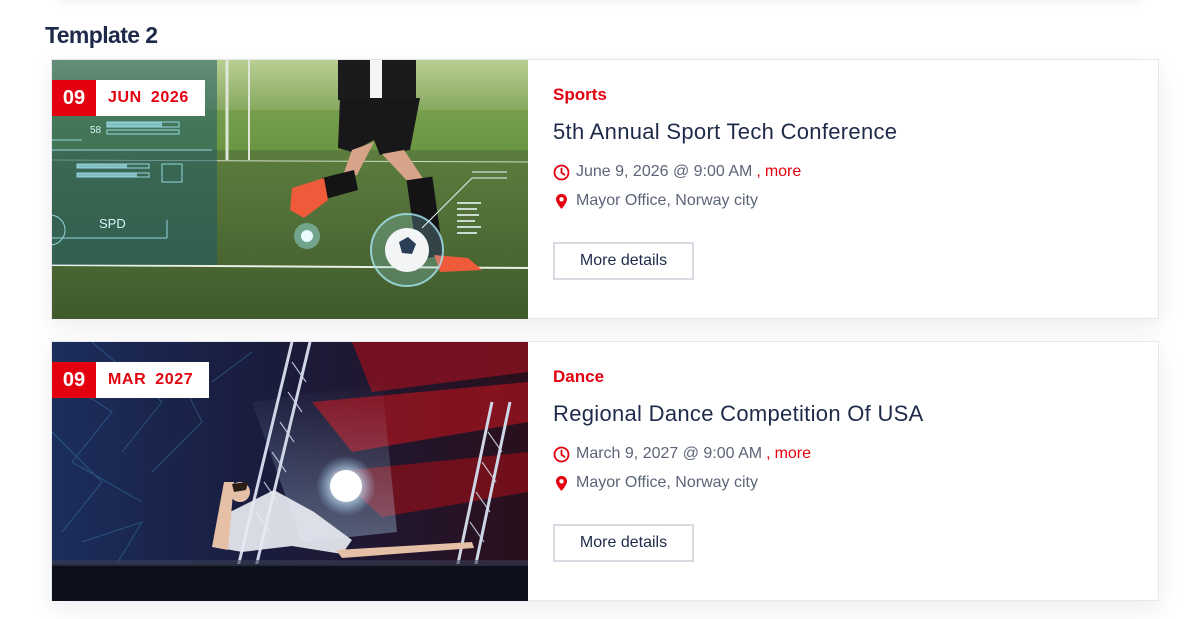  What do you see at coordinates (725, 132) in the screenshot?
I see `event-title: 5th Annual Sport Tech Conference` at bounding box center [725, 132].